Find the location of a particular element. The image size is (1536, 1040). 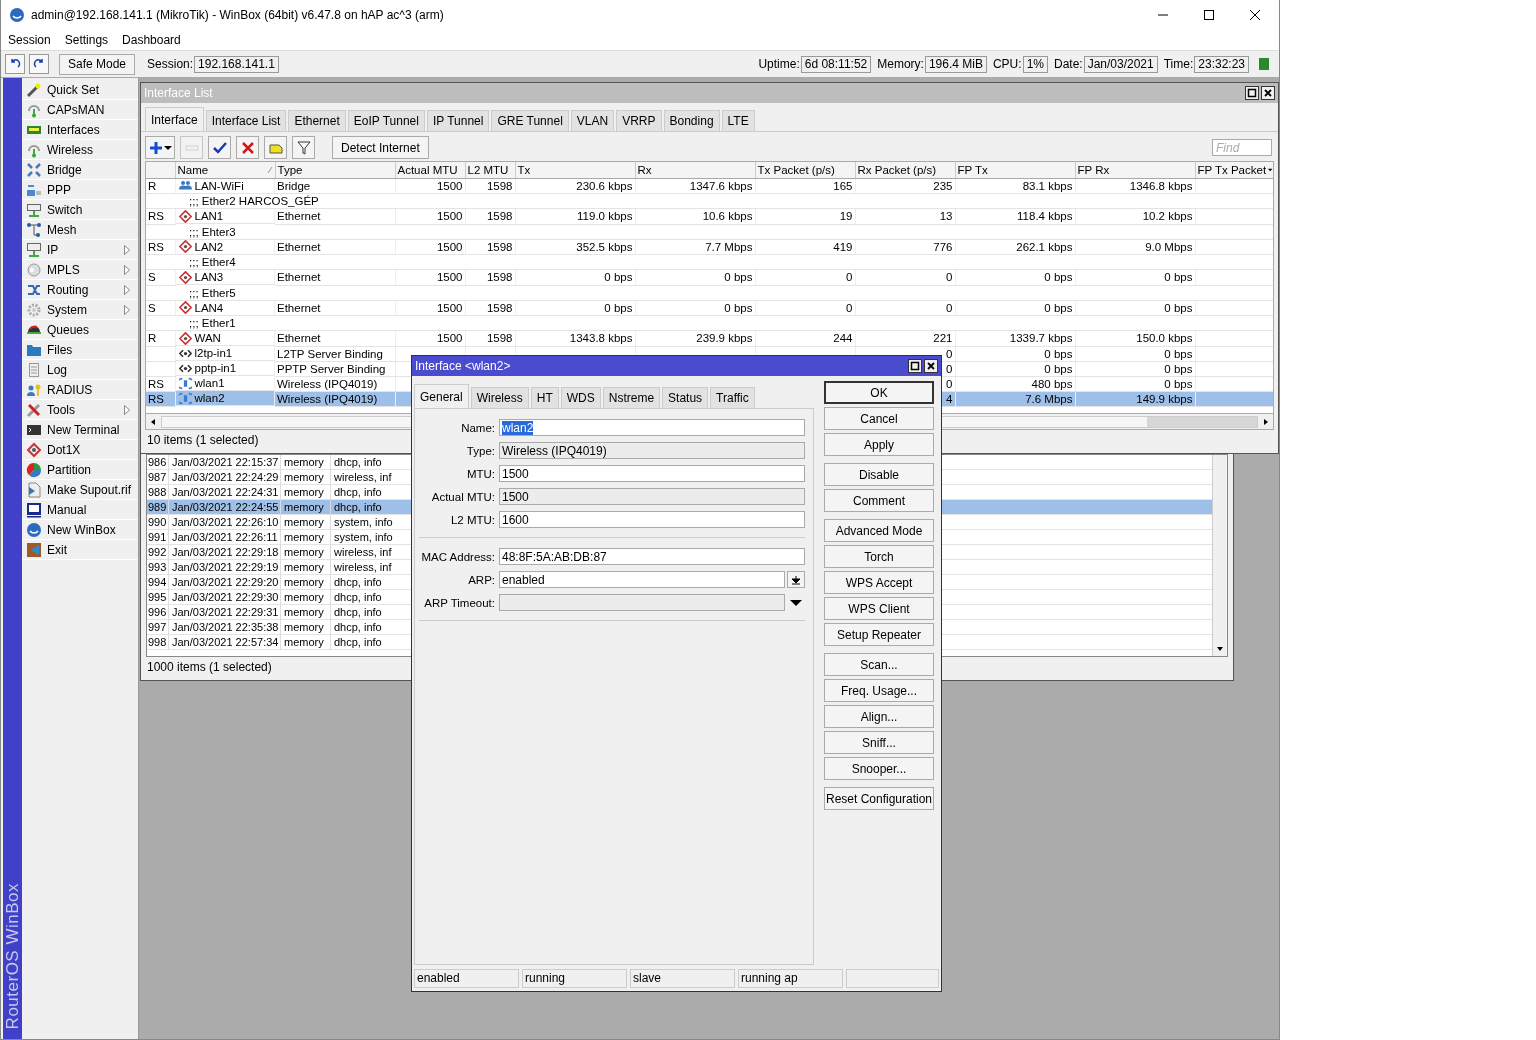

table-cell: 997 is located at coordinates (158, 627).